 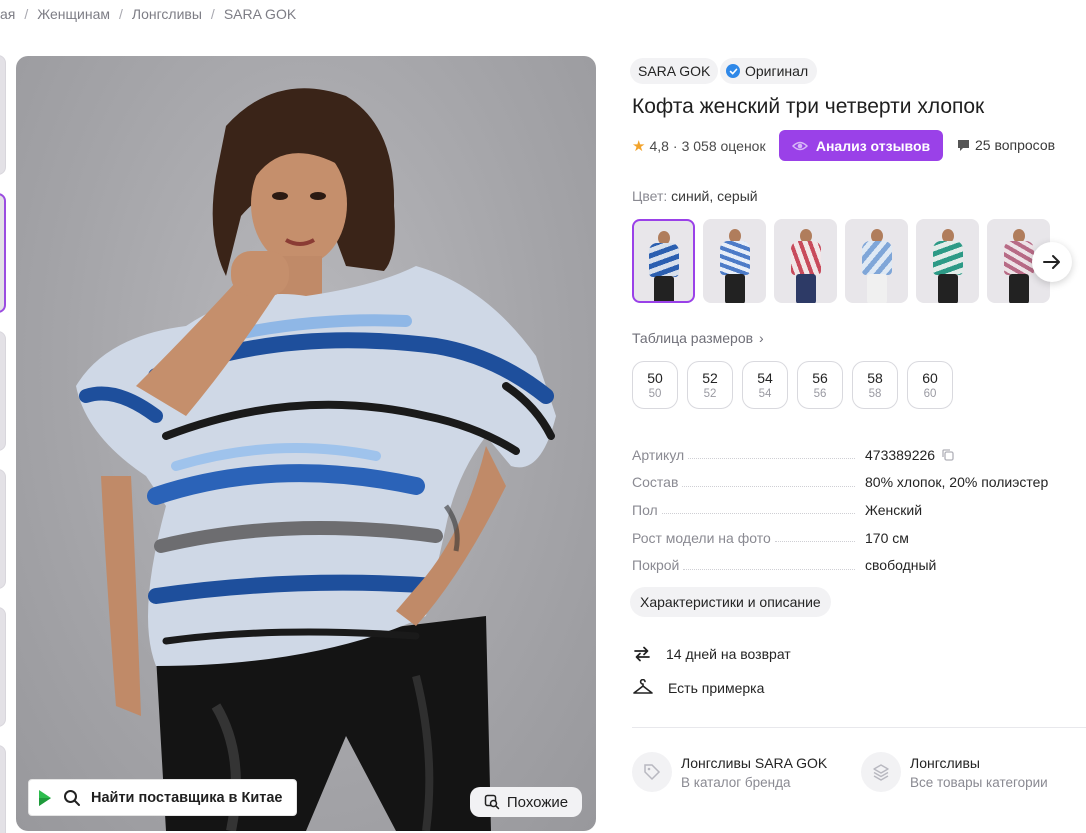 What do you see at coordinates (963, 145) in the screenshot?
I see `question-bubble-icon` at bounding box center [963, 145].